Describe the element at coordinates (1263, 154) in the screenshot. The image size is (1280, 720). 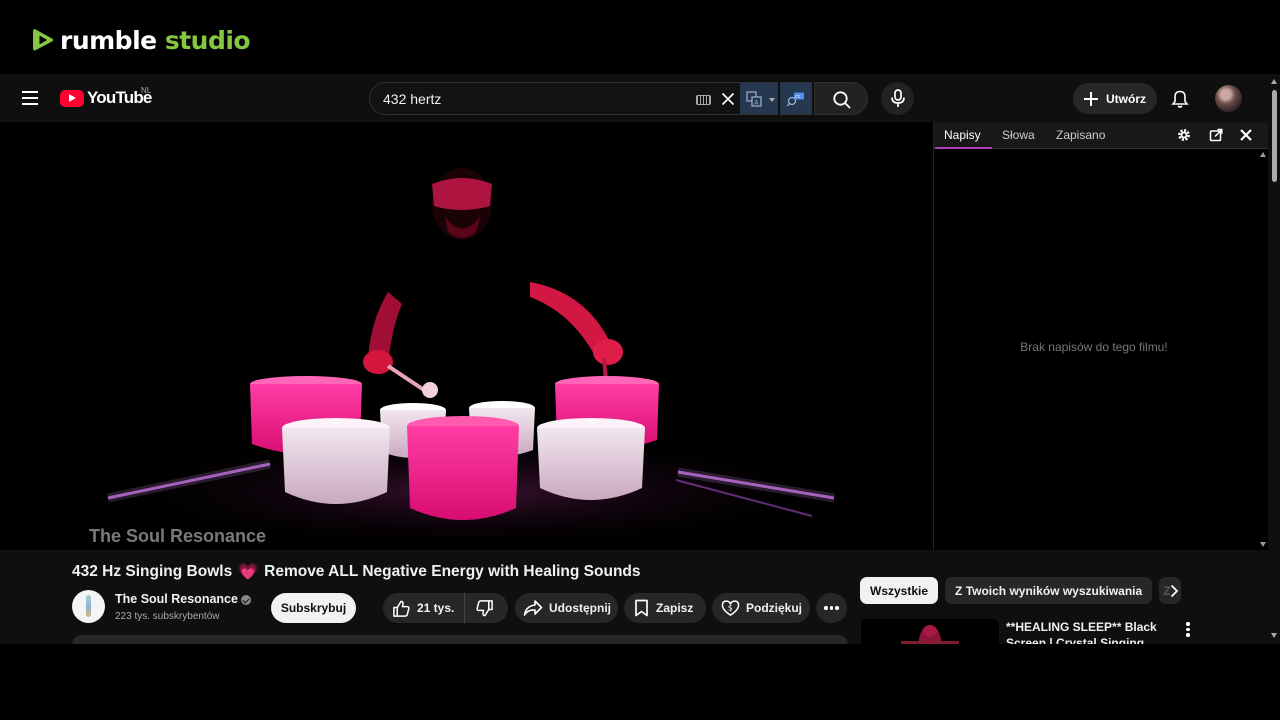
I see `scroll-up-arrow` at that location.